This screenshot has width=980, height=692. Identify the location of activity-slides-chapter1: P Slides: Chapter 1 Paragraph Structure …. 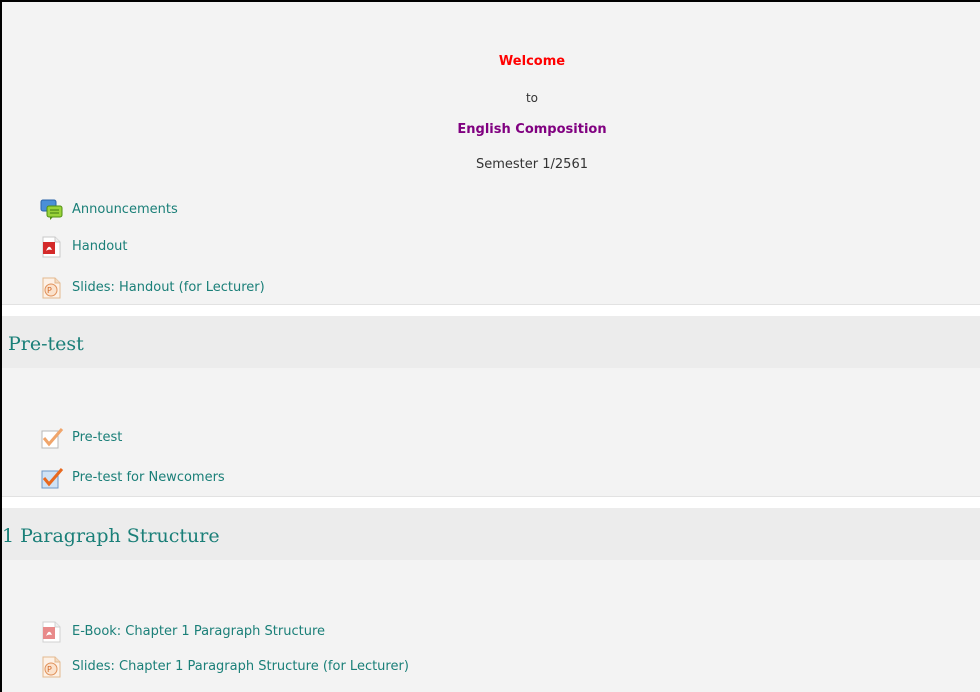
(224, 667).